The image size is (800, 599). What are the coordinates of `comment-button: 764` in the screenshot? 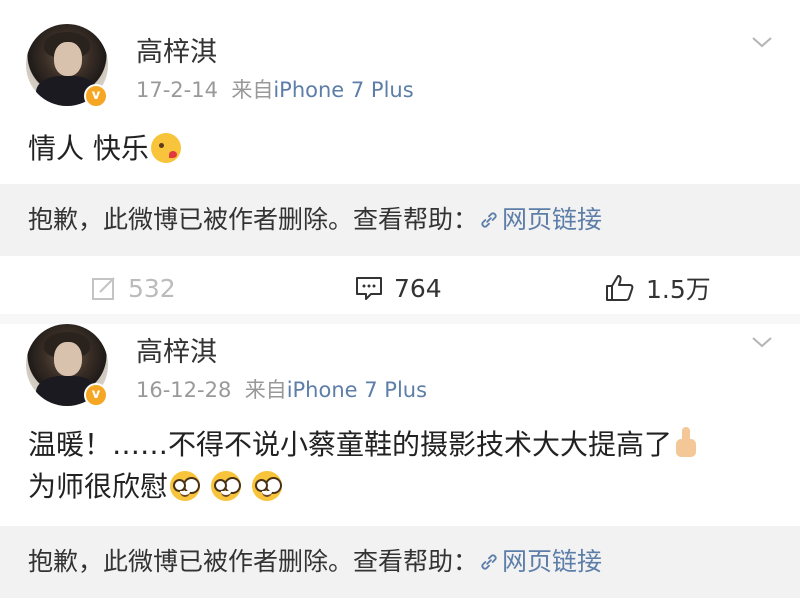 It's located at (398, 288).